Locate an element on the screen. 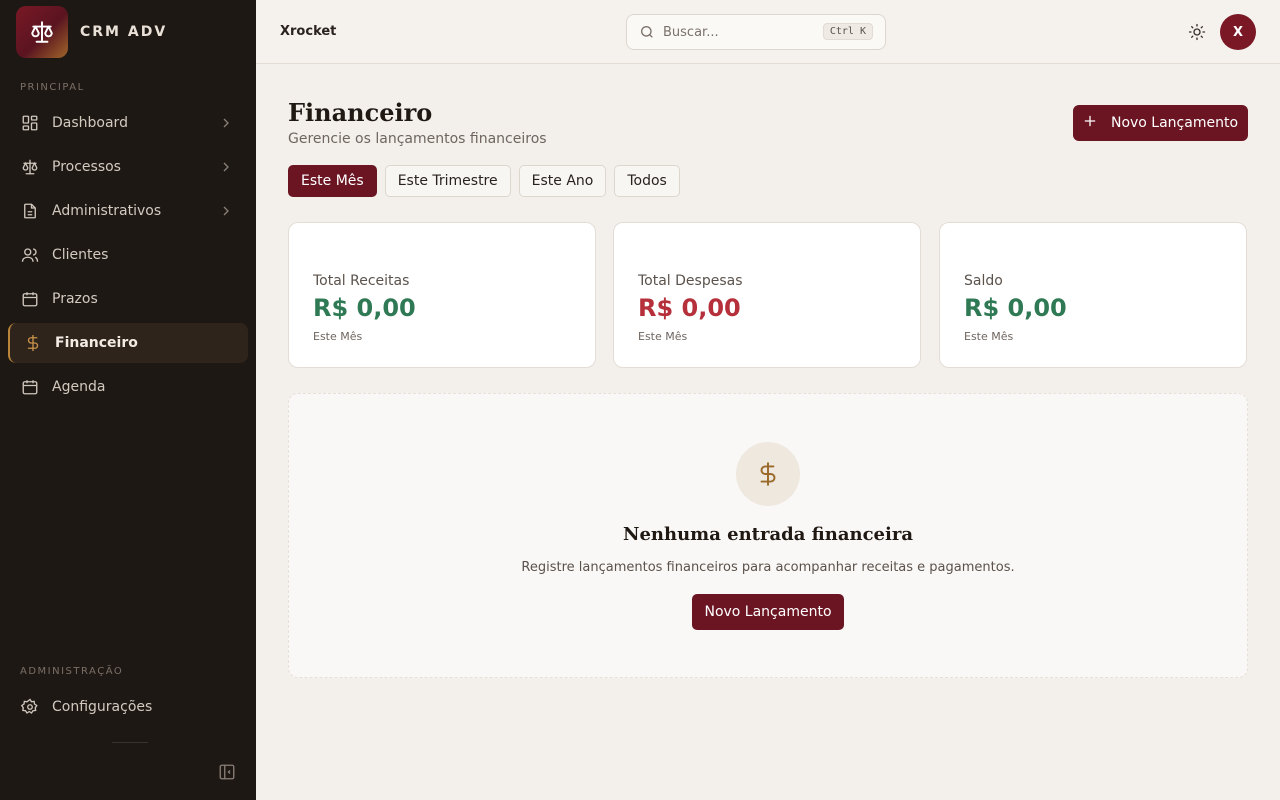 The image size is (1280, 800). sidebar-item-label: Dashboard is located at coordinates (90, 123).